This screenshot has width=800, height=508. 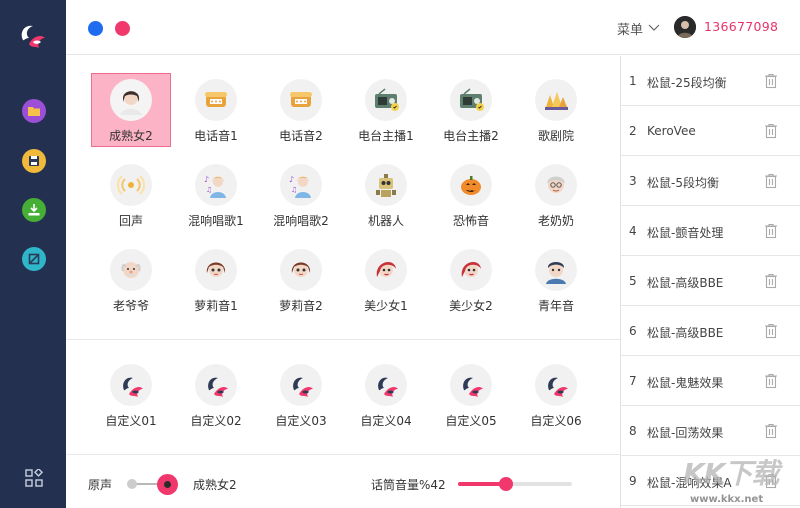 I want to click on close-dot-button, so click(x=122, y=28).